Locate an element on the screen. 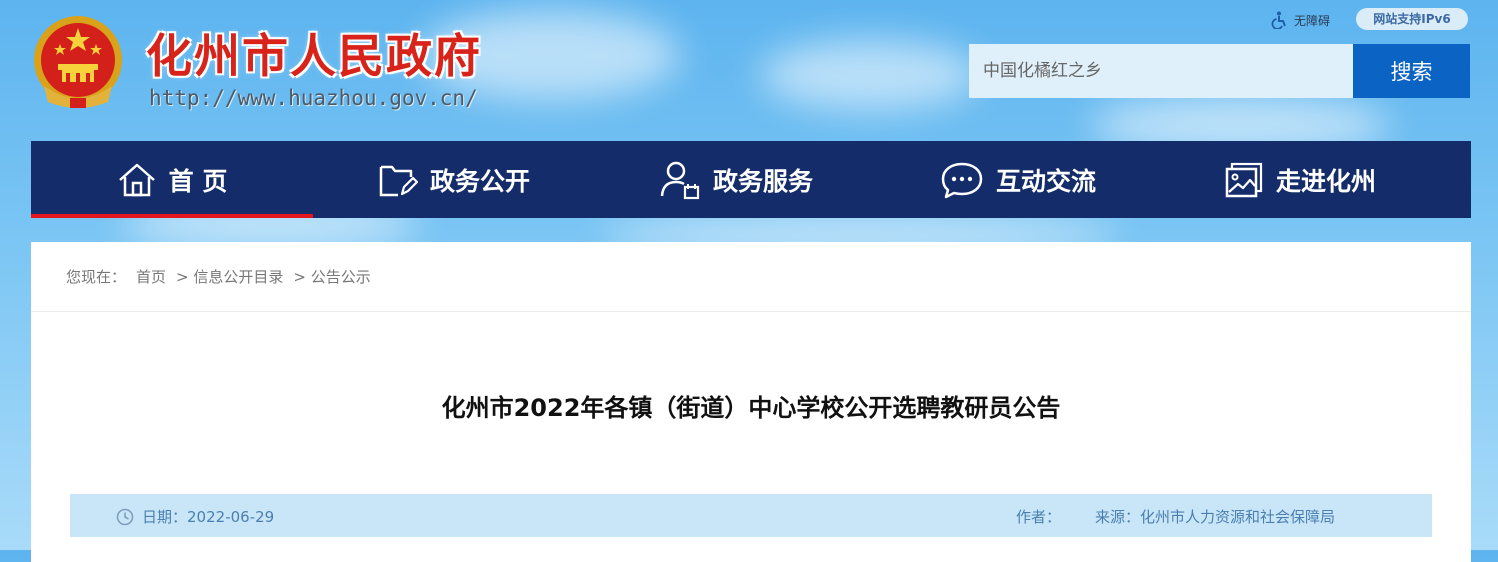  chat-bubble-icon is located at coordinates (962, 180).